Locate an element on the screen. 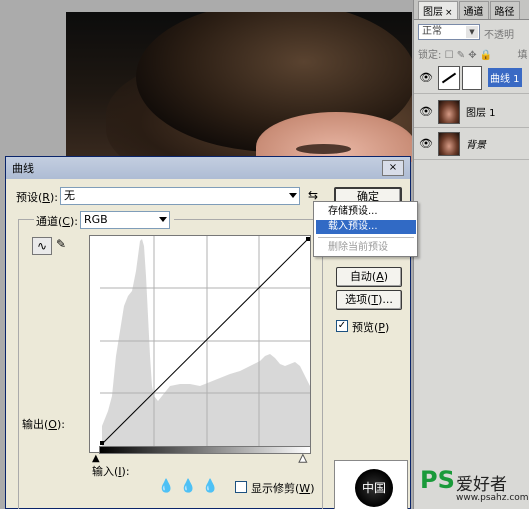  watermark: PS 爱好者 www.psahz.com is located at coordinates (474, 487).